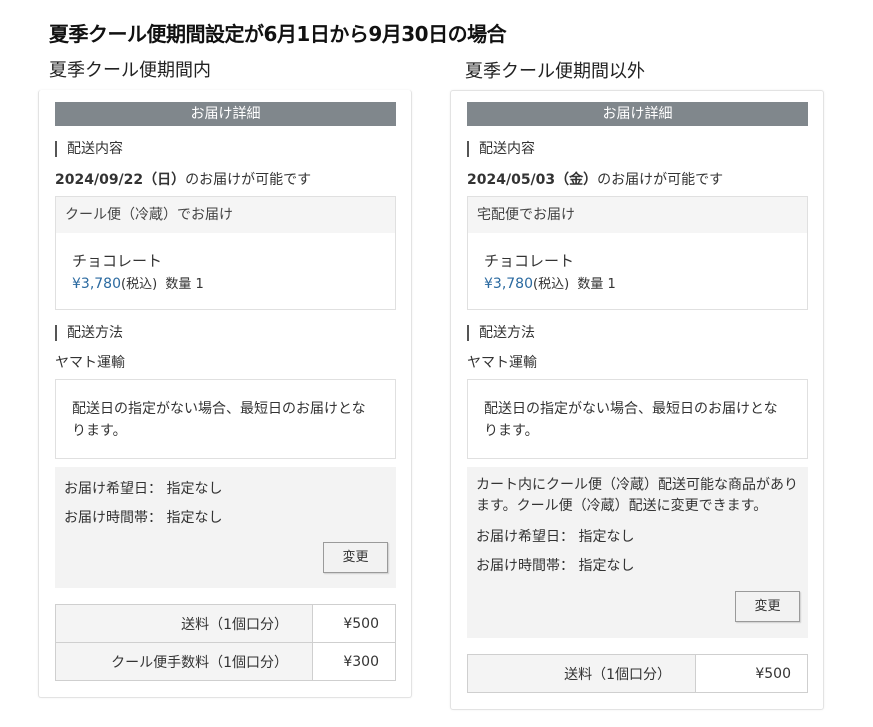 The image size is (873, 727). What do you see at coordinates (637, 253) in the screenshot?
I see `shipment-box: 宅配便でお届け チョコレート ¥3,780(税込) 数量 1` at bounding box center [637, 253].